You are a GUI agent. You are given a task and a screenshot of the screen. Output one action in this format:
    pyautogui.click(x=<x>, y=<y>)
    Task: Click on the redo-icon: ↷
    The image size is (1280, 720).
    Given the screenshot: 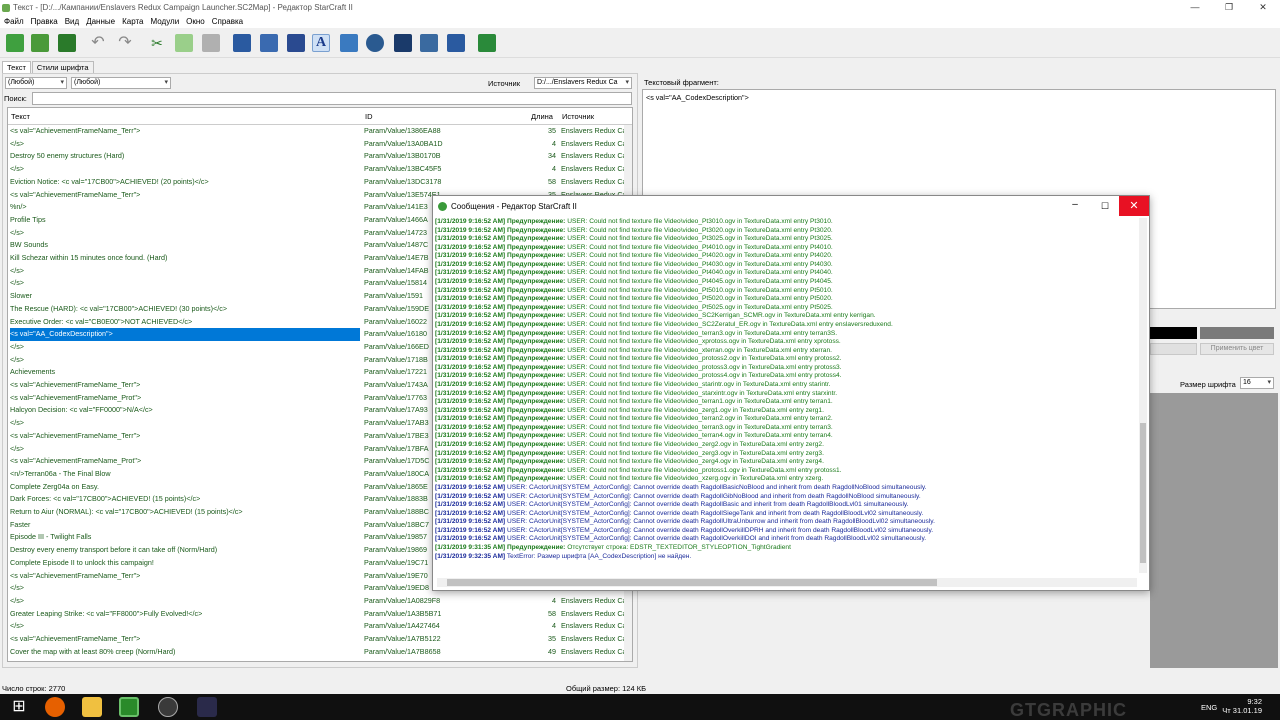 What is the action you would take?
    pyautogui.click(x=125, y=43)
    